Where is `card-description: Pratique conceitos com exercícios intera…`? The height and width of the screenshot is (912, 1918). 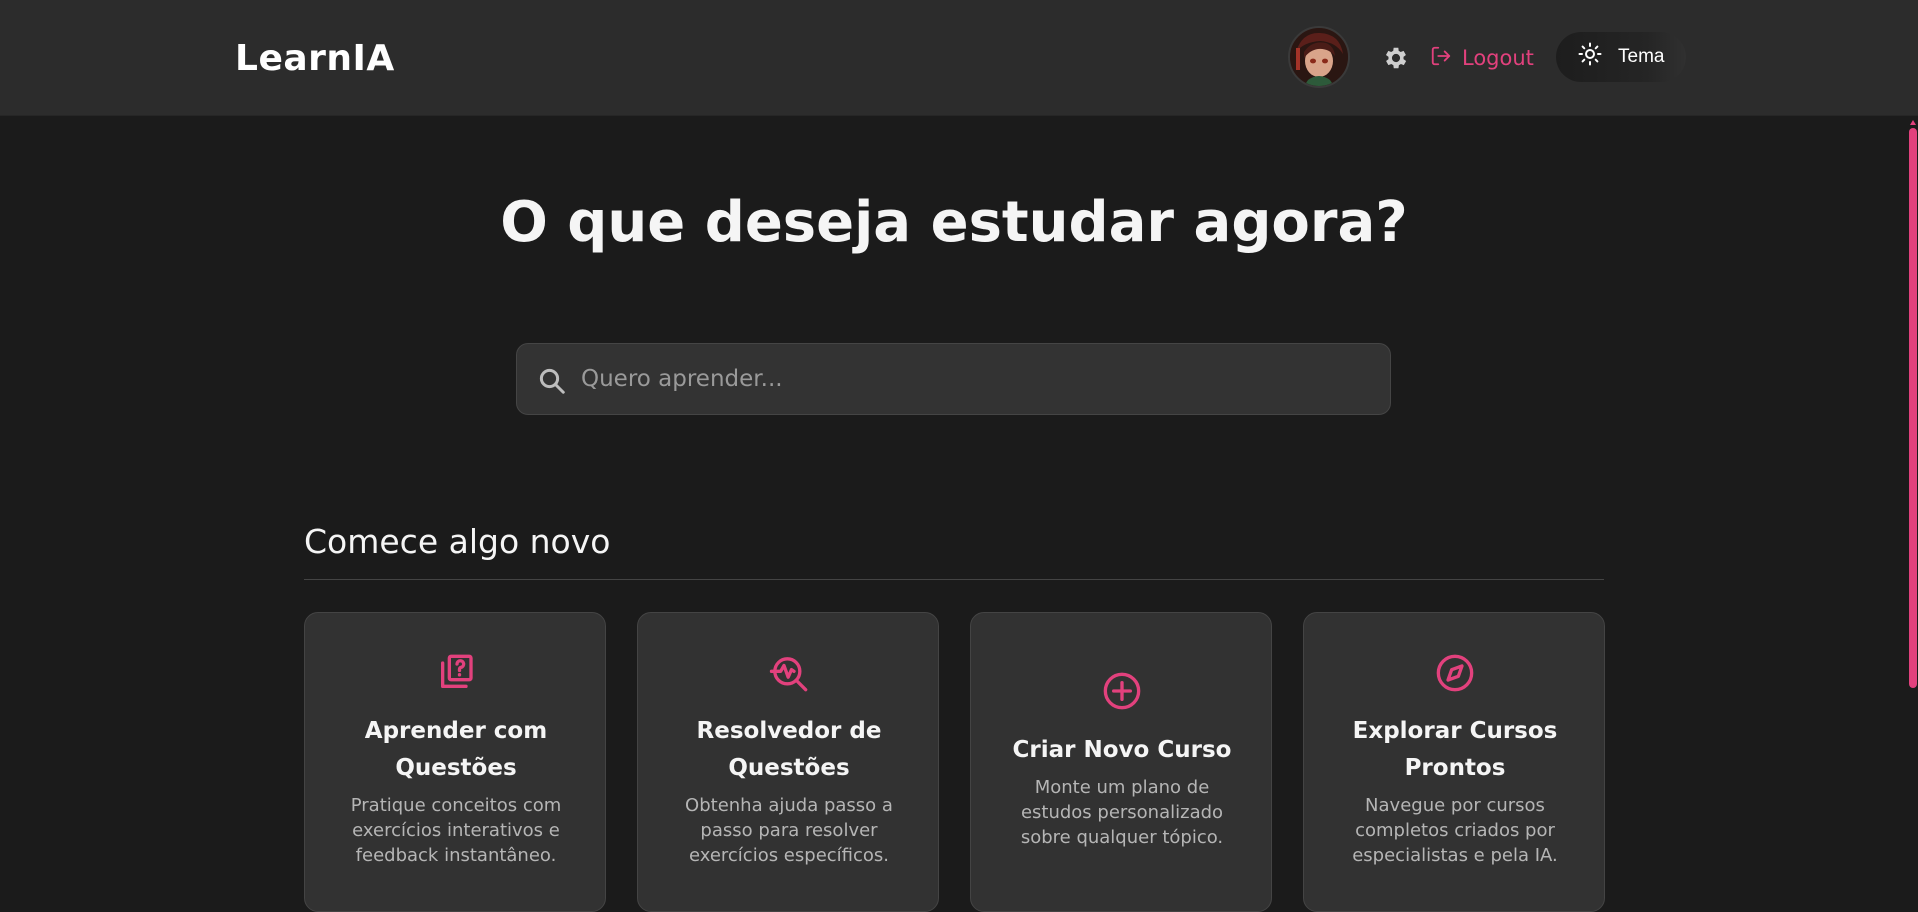
card-description: Pratique conceitos com exercícios intera… is located at coordinates (456, 830).